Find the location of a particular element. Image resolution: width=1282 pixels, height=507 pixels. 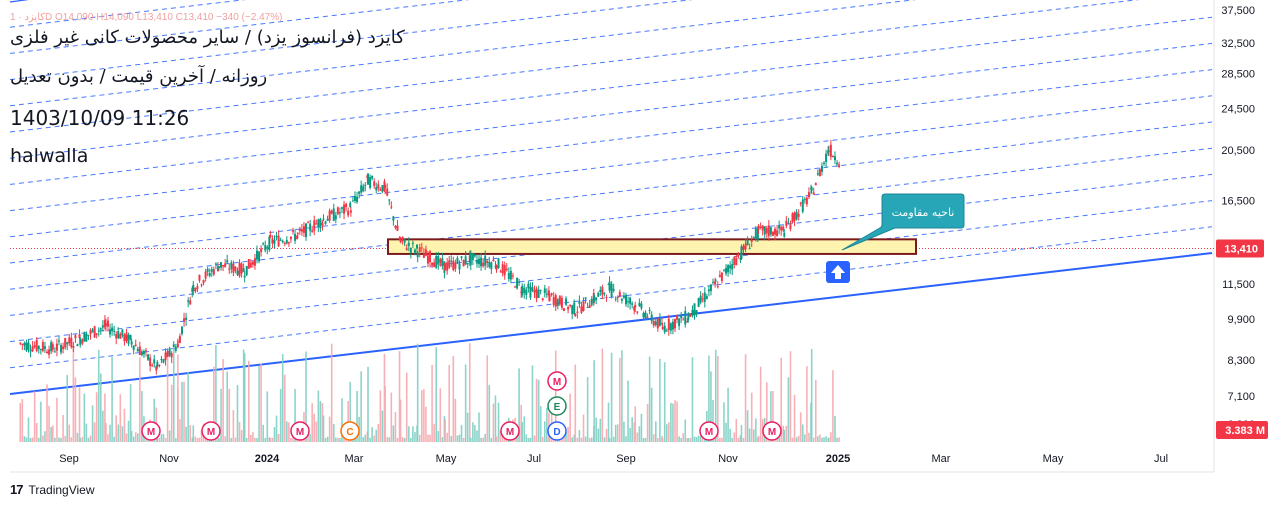

tradingview-branding: 17 TradingView is located at coordinates (52, 489).